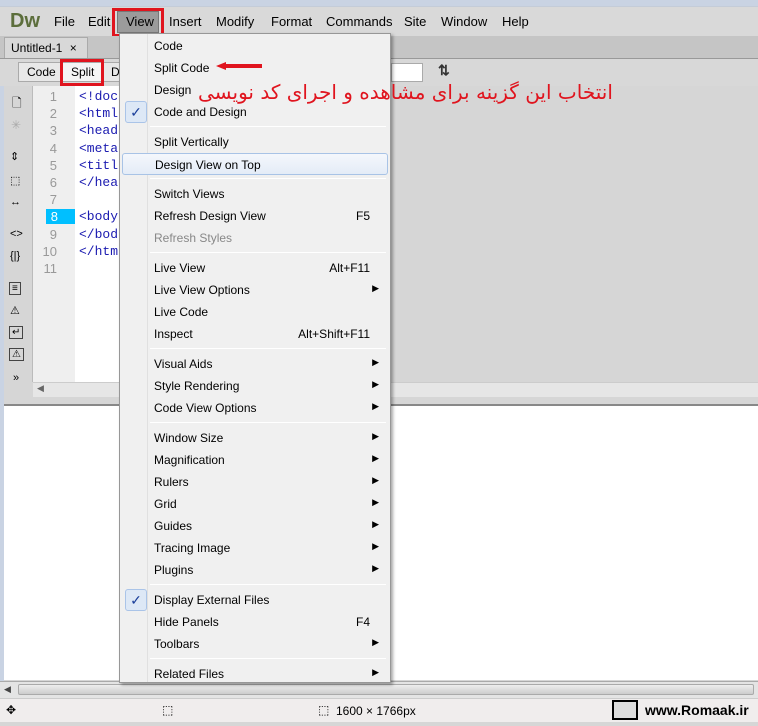 The height and width of the screenshot is (726, 758). I want to click on menu-shortcut: Alt+Shift+F11, so click(334, 334).